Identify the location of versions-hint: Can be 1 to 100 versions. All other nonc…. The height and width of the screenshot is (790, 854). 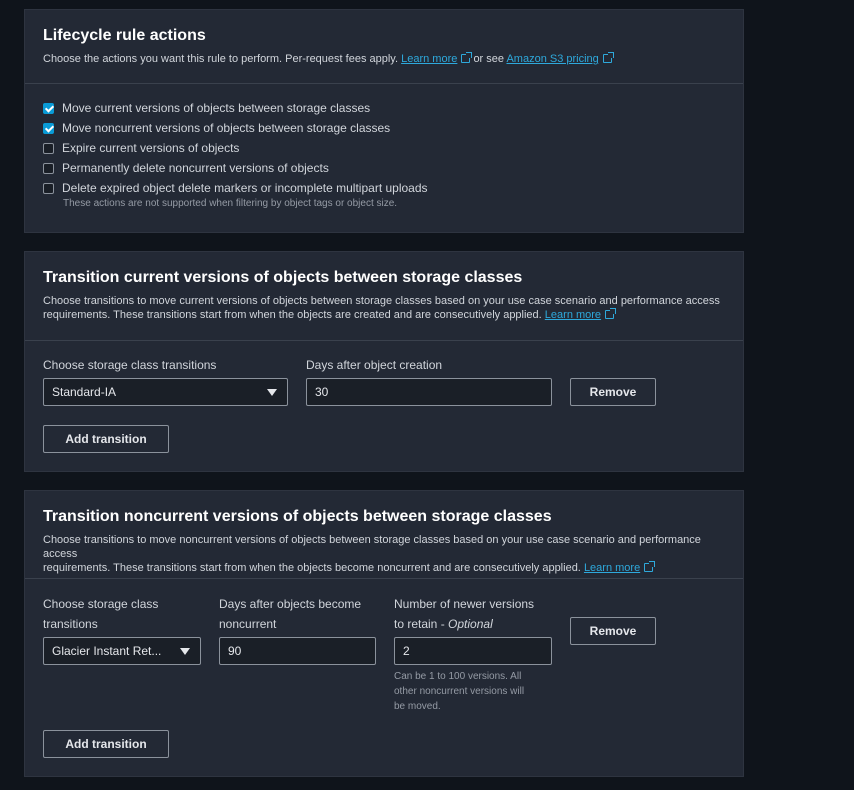
(459, 691).